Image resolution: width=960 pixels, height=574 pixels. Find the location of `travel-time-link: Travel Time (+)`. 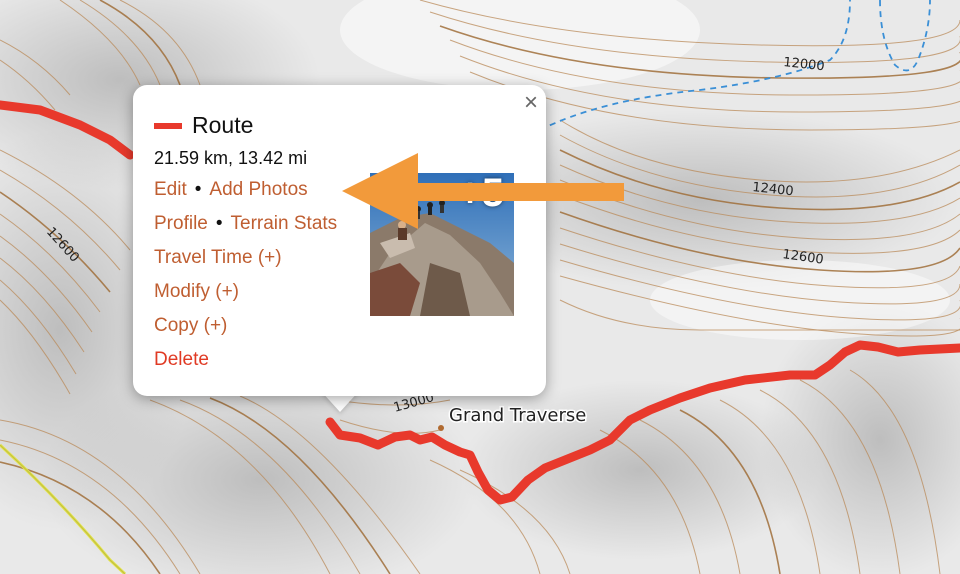

travel-time-link: Travel Time (+) is located at coordinates (218, 257).